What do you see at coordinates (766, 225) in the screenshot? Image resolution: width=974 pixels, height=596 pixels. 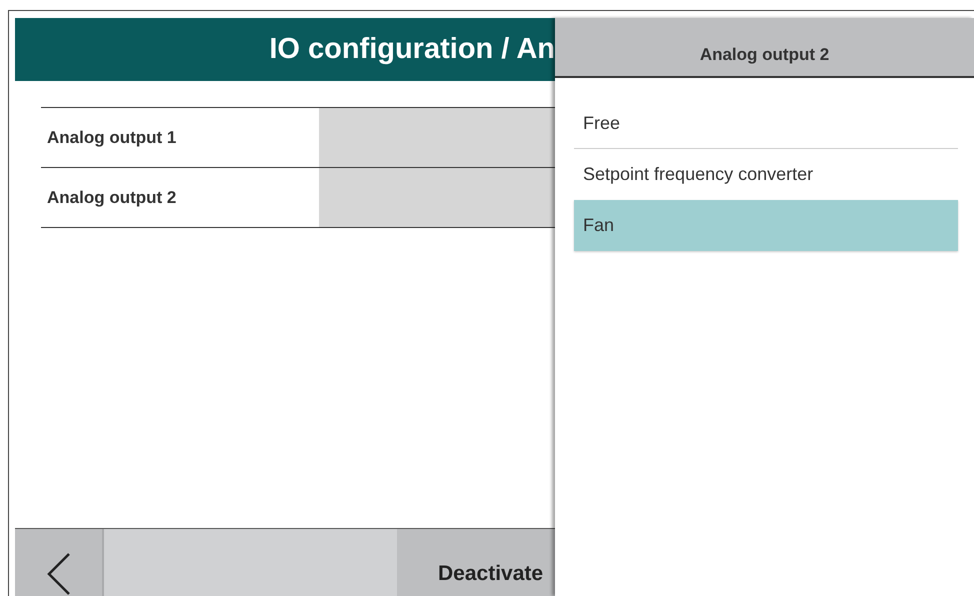 I see `option-item: Fan` at bounding box center [766, 225].